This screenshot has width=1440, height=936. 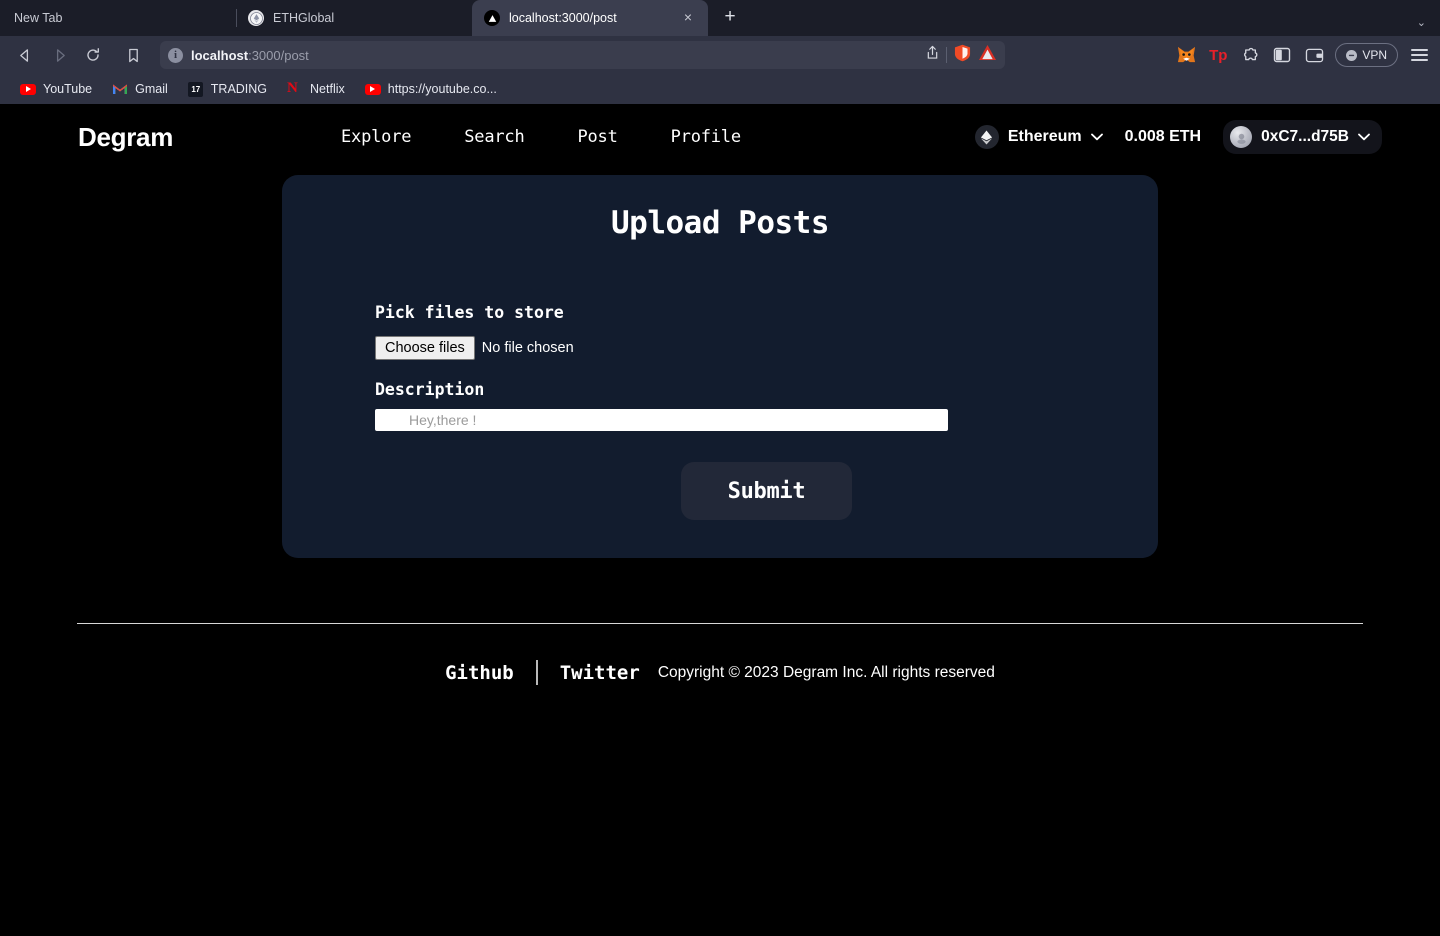 What do you see at coordinates (730, 18) in the screenshot?
I see `new-tab-button: +` at bounding box center [730, 18].